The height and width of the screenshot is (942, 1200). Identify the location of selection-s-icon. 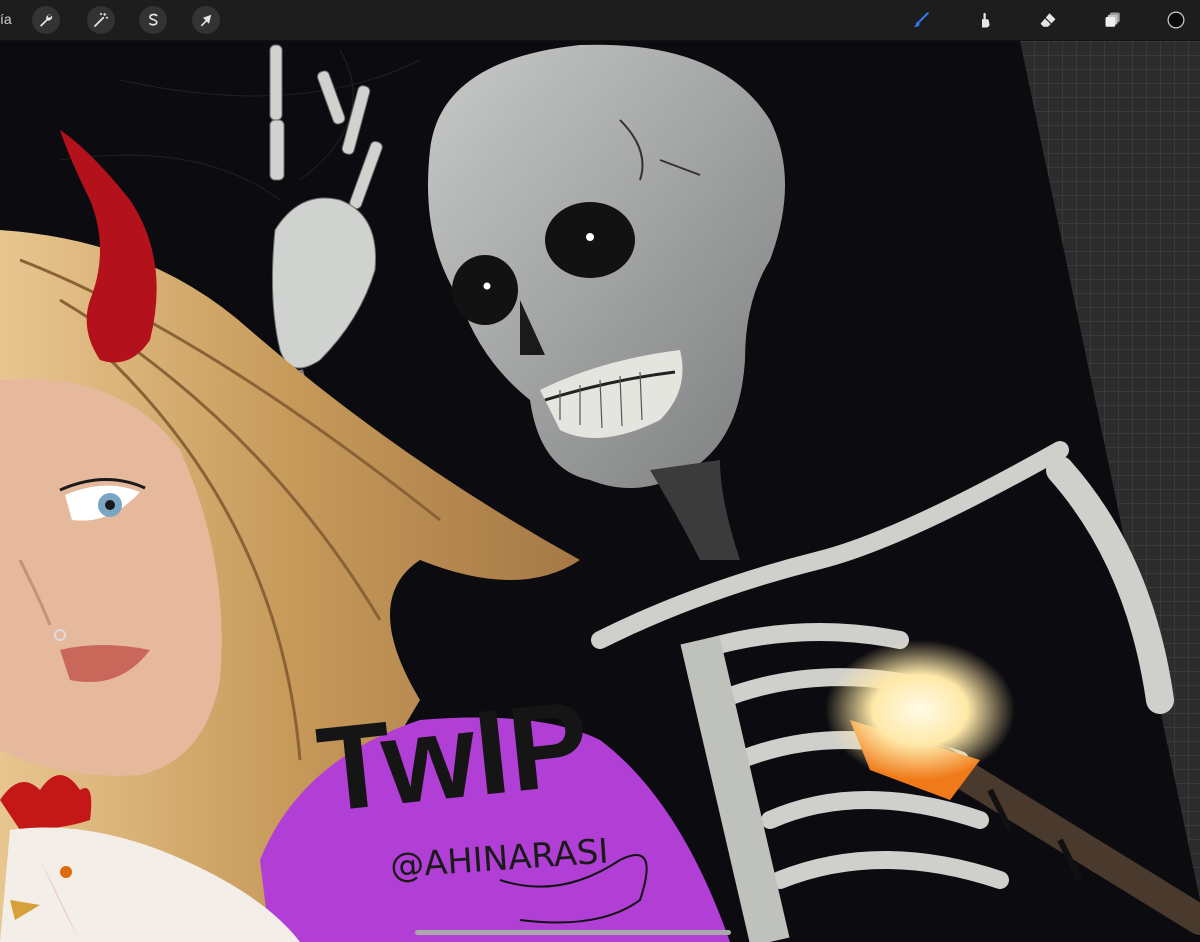
(153, 19).